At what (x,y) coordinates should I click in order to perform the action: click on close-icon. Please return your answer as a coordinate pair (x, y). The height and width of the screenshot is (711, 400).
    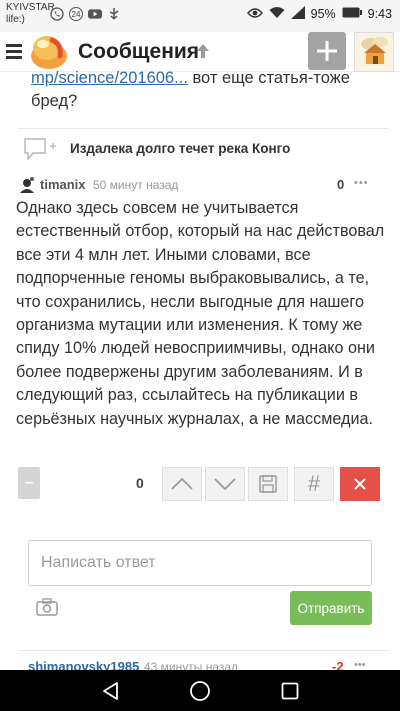
    Looking at the image, I should click on (360, 484).